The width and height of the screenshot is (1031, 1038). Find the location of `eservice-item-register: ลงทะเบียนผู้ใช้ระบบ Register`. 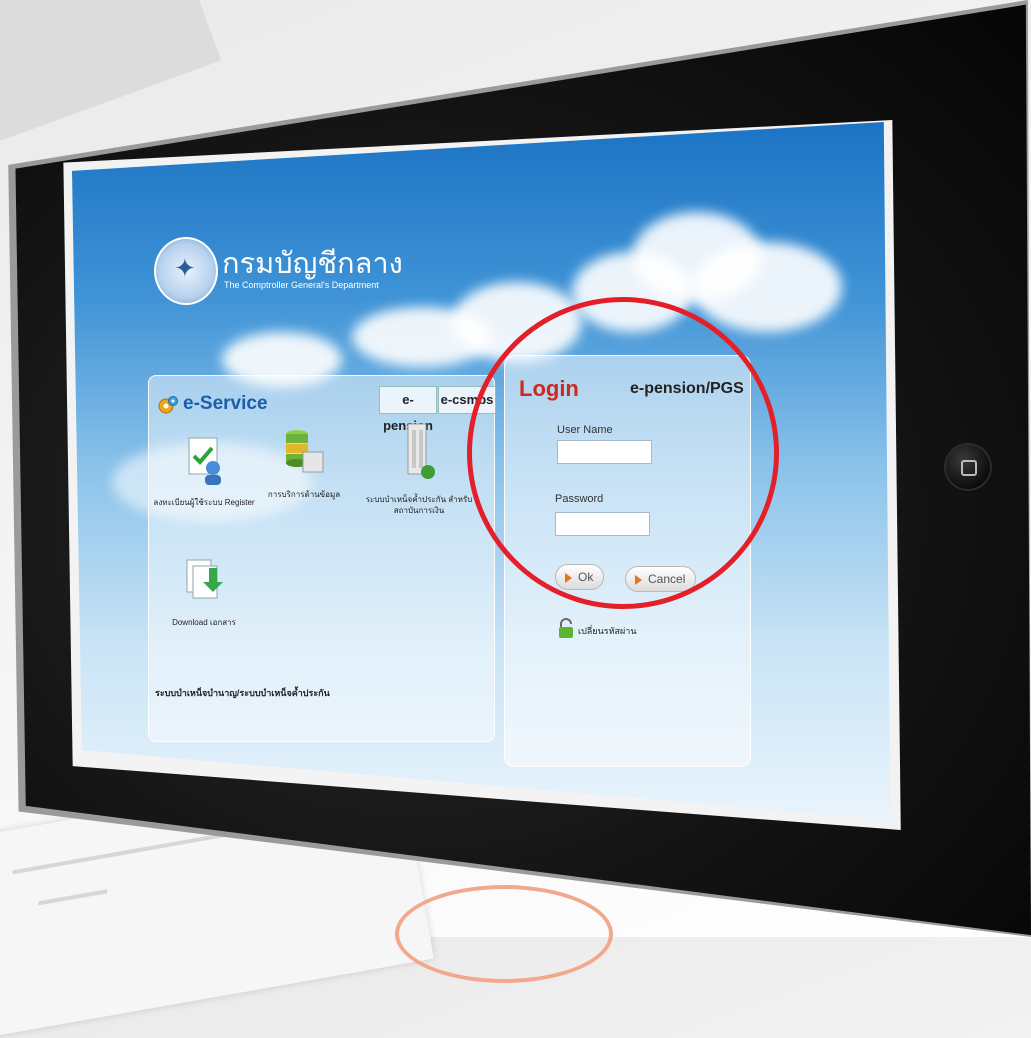

eservice-item-register: ลงทะเบียนผู้ใช้ระบบ Register is located at coordinates (204, 471).